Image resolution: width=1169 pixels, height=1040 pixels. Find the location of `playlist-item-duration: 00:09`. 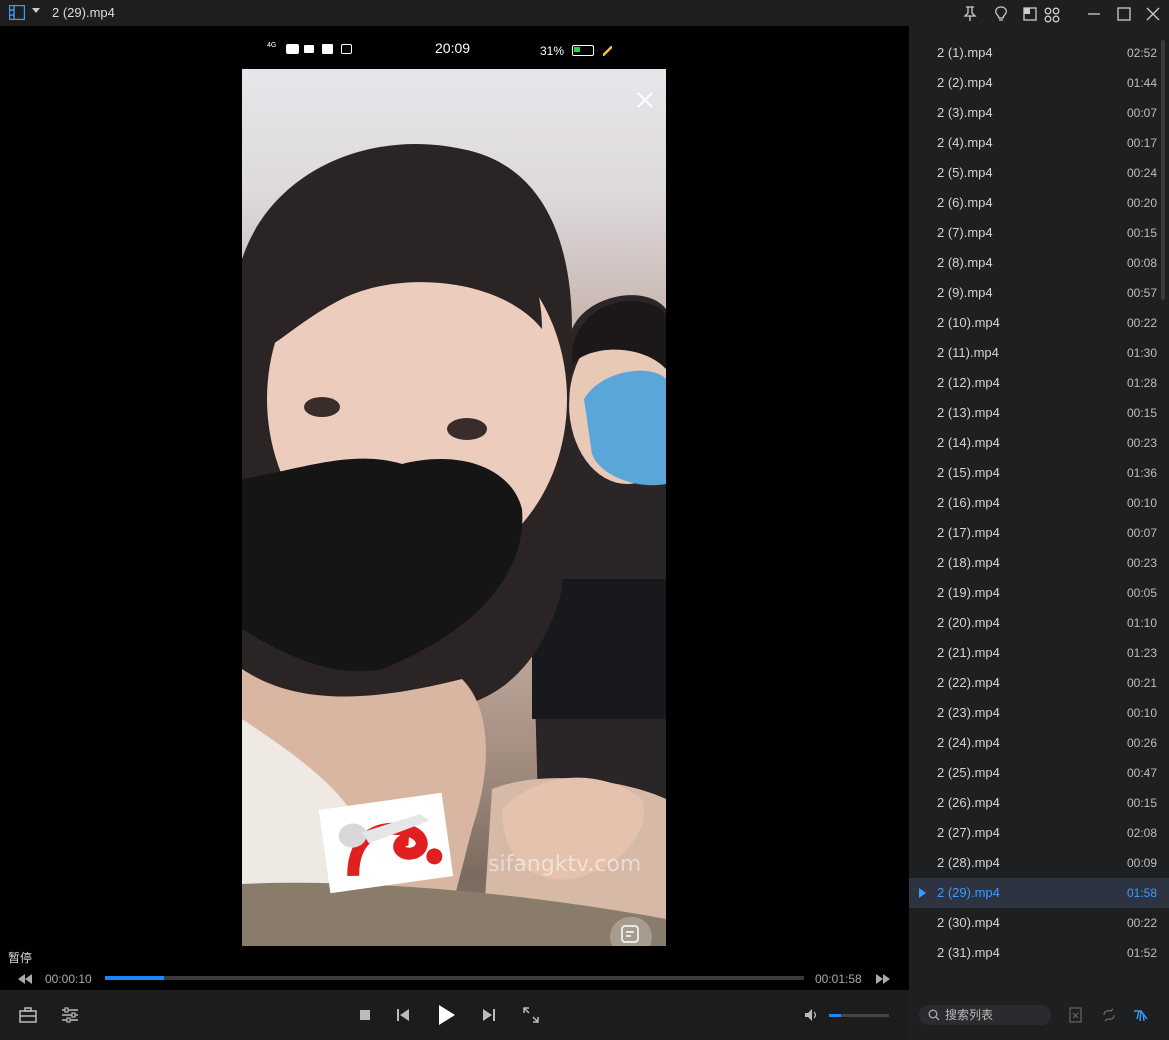

playlist-item-duration: 00:09 is located at coordinates (1141, 863).